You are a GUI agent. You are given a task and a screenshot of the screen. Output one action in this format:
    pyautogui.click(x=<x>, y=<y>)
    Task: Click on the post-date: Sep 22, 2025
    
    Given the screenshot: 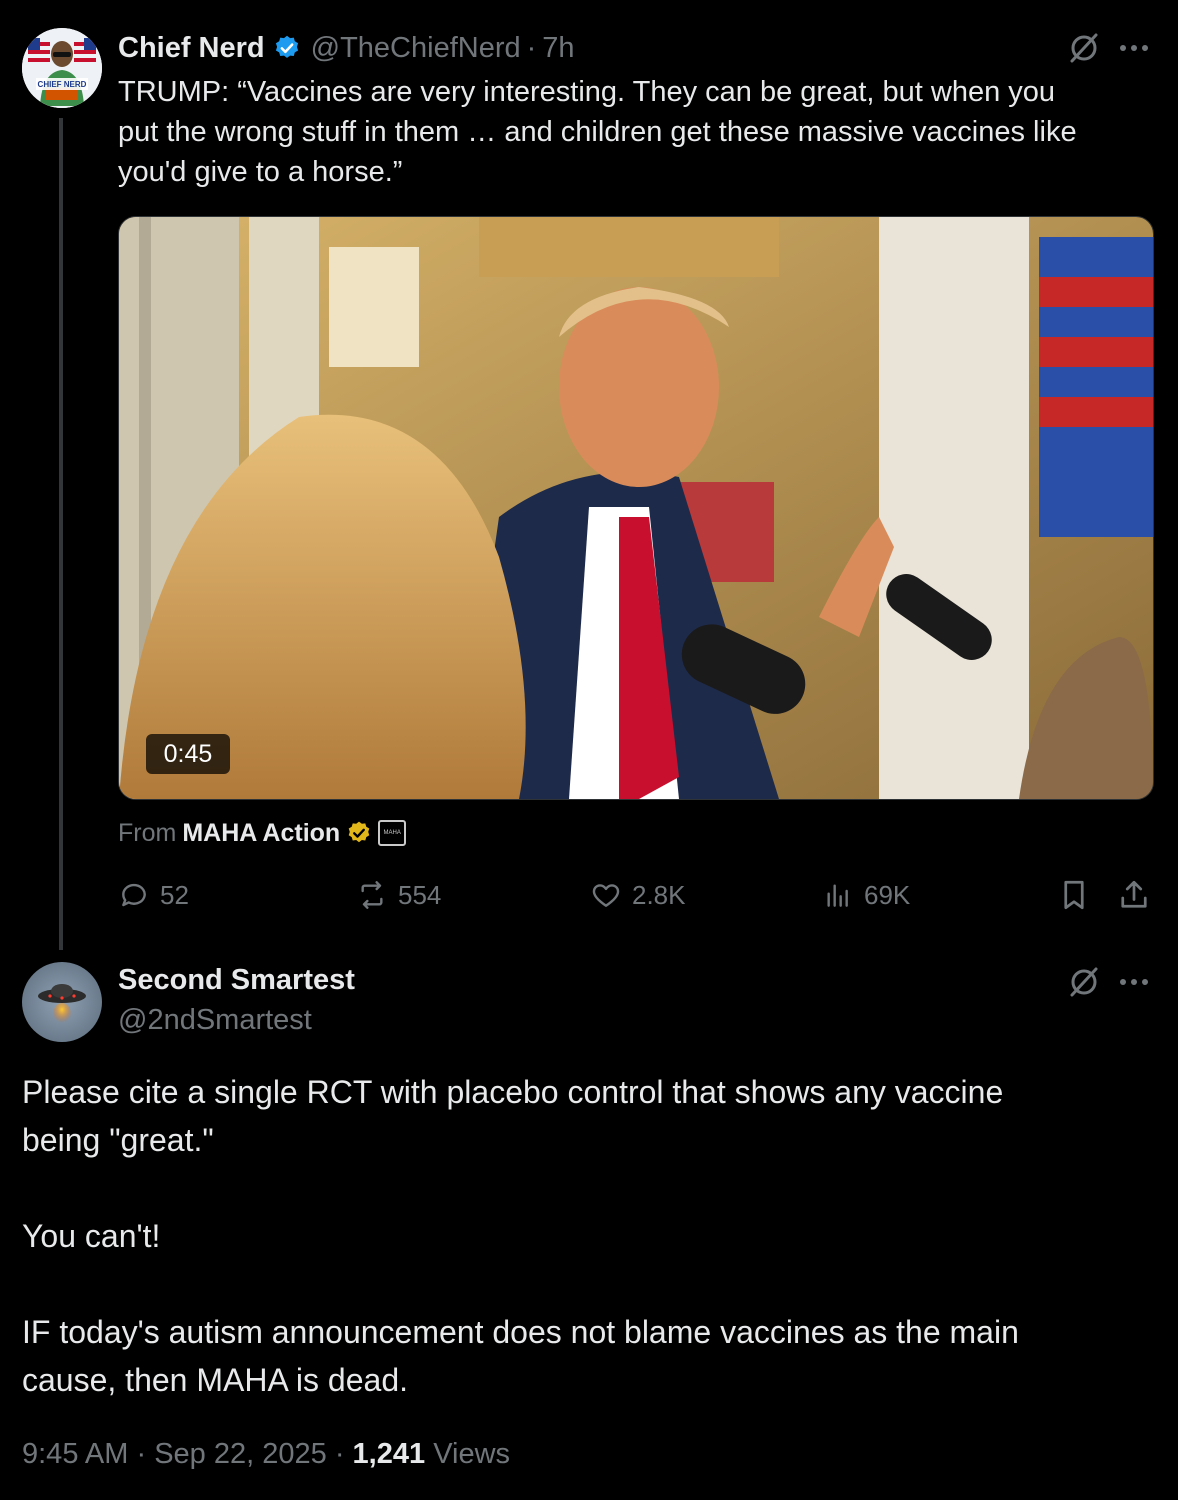 What is the action you would take?
    pyautogui.click(x=240, y=1454)
    